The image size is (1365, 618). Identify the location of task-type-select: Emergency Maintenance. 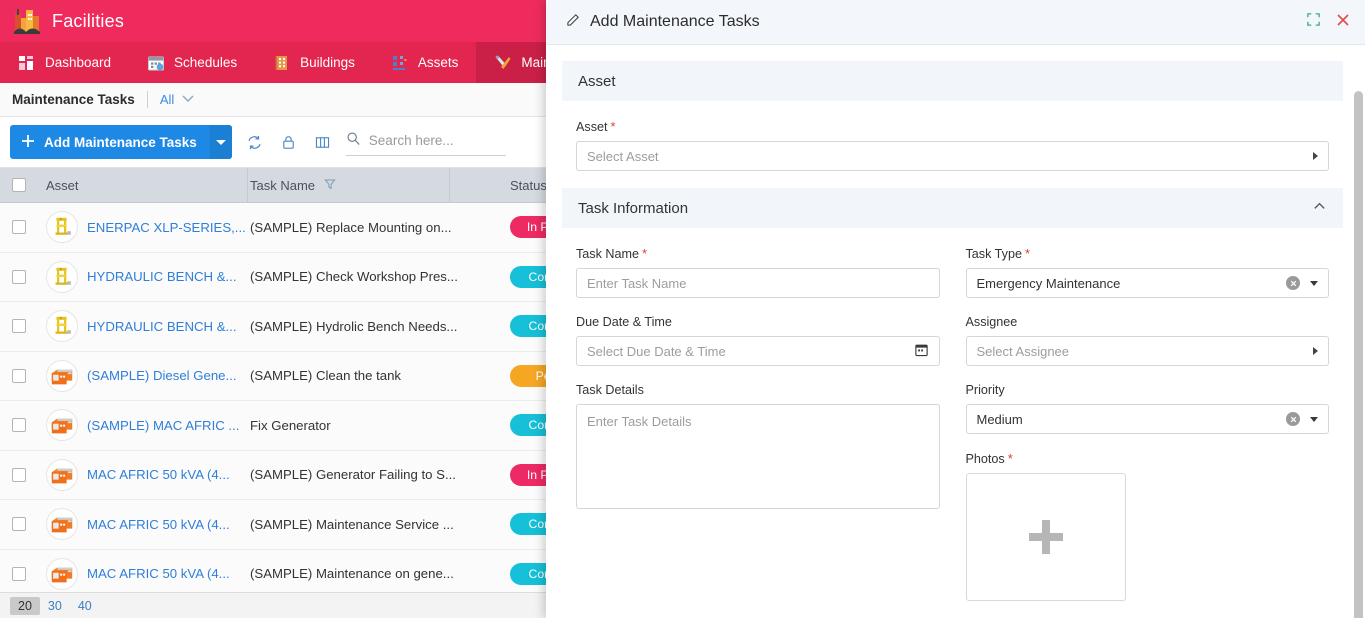
(1147, 283).